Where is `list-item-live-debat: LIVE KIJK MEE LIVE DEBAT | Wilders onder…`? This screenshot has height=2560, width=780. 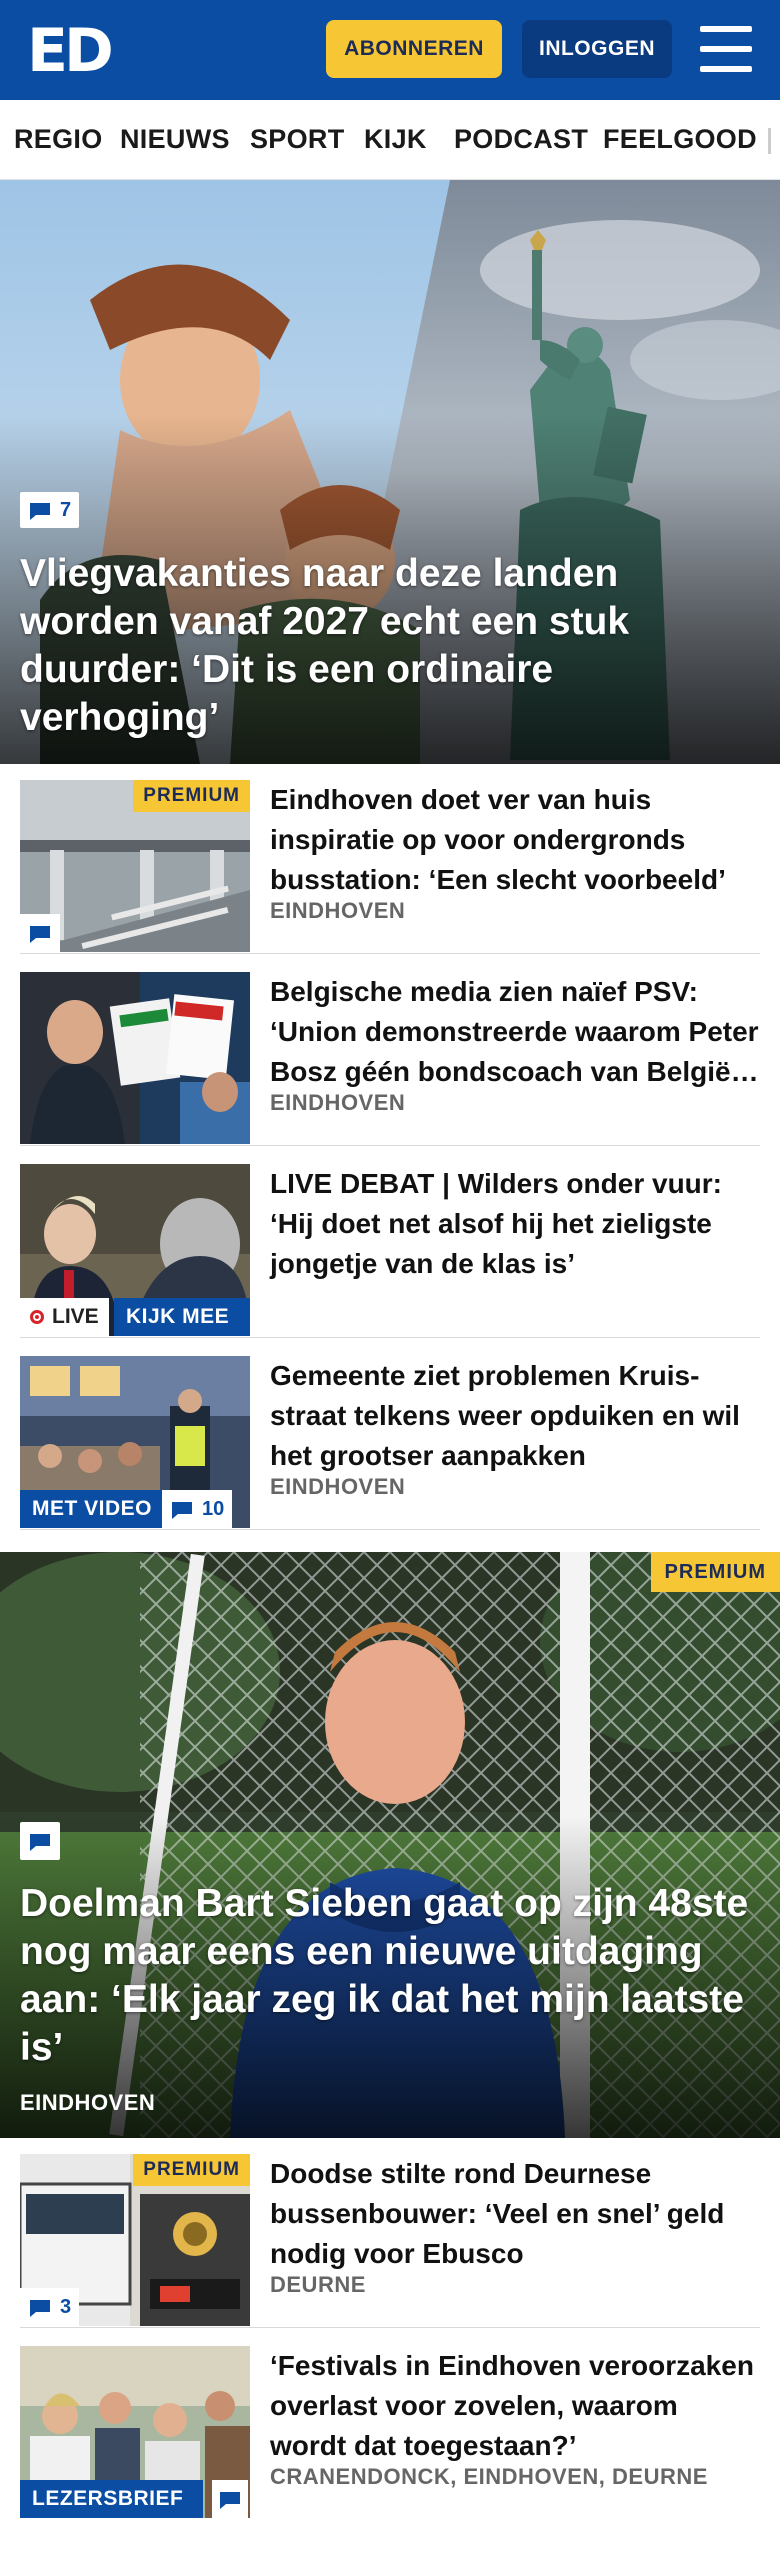
list-item-live-debat: LIVE KIJK MEE LIVE DEBAT | Wilders onder… is located at coordinates (390, 1248).